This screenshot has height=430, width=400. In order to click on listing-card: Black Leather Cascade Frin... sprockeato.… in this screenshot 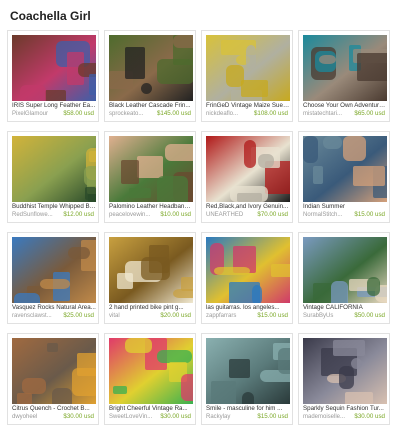, I will do `click(150, 76)`.